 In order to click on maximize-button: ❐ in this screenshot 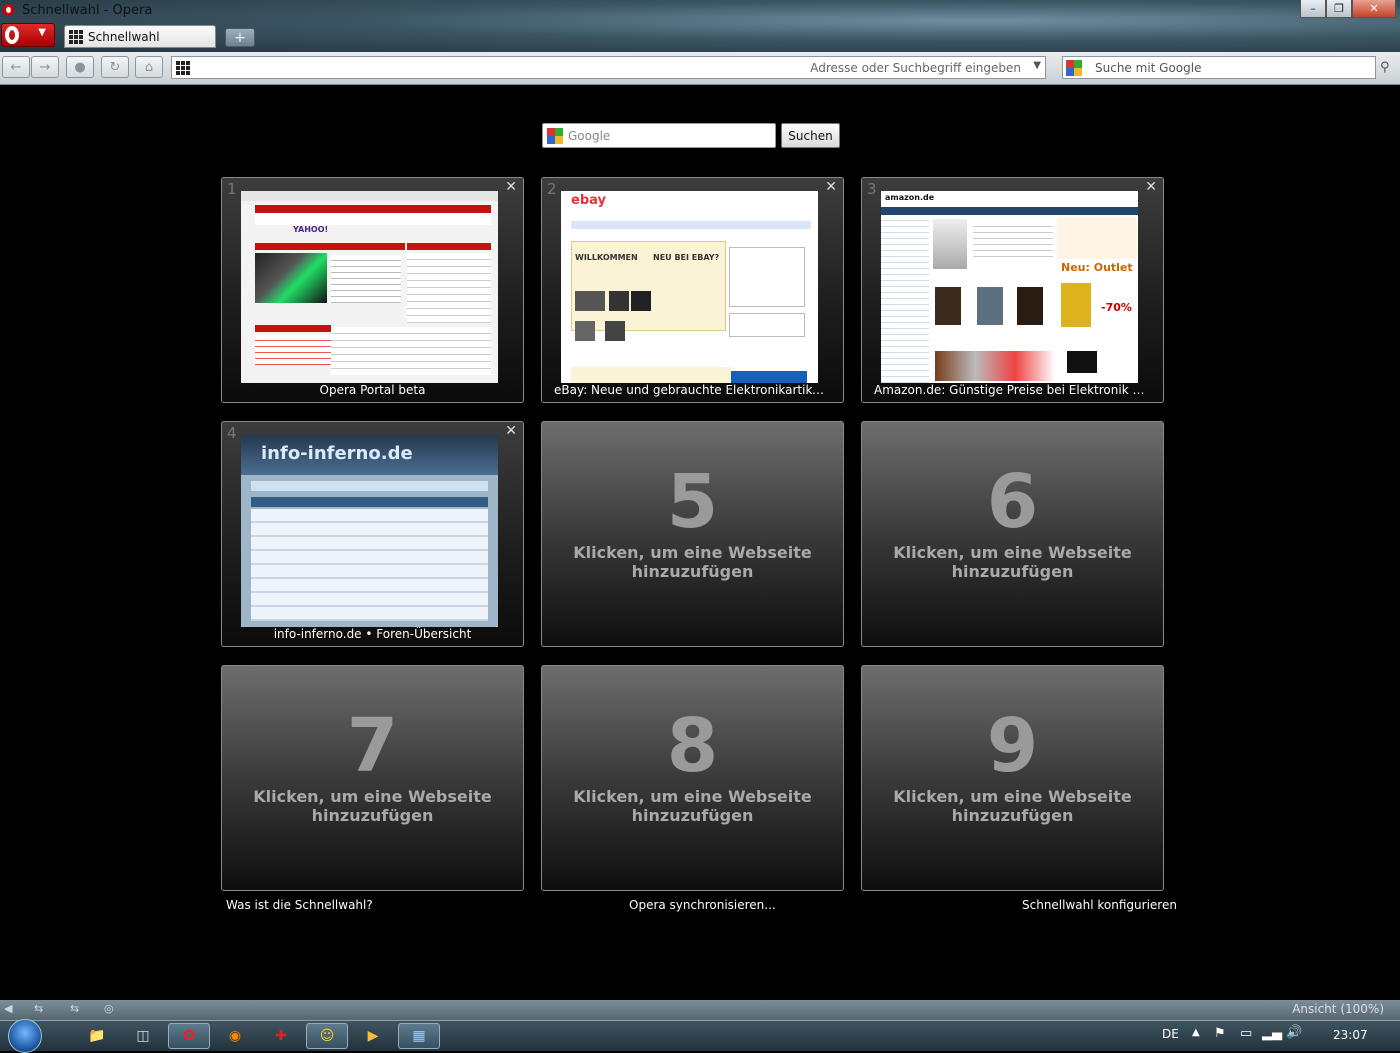, I will do `click(1339, 9)`.